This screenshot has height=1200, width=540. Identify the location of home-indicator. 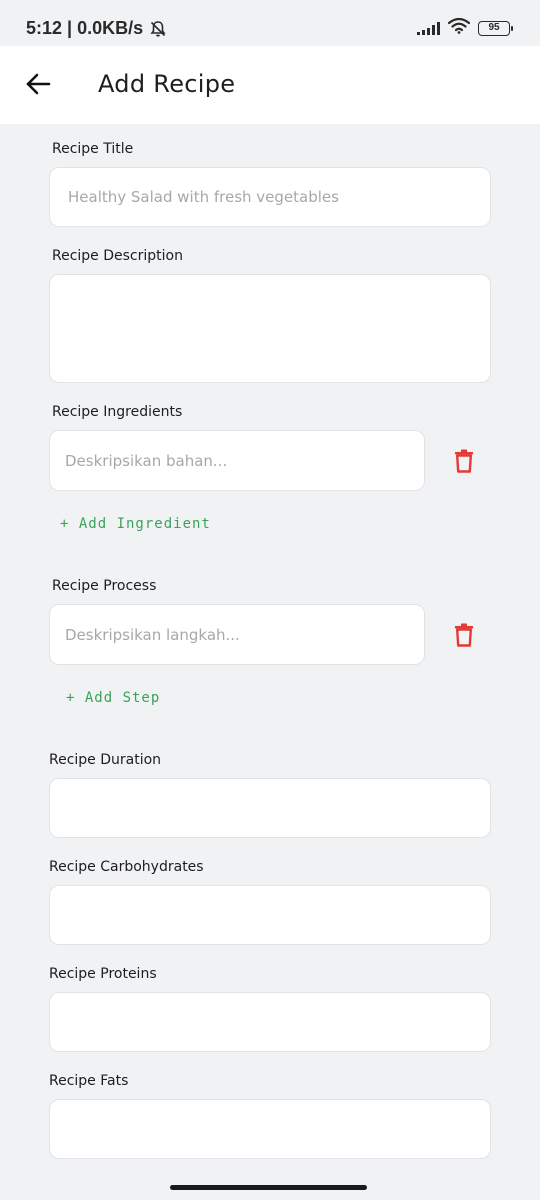
(268, 1187).